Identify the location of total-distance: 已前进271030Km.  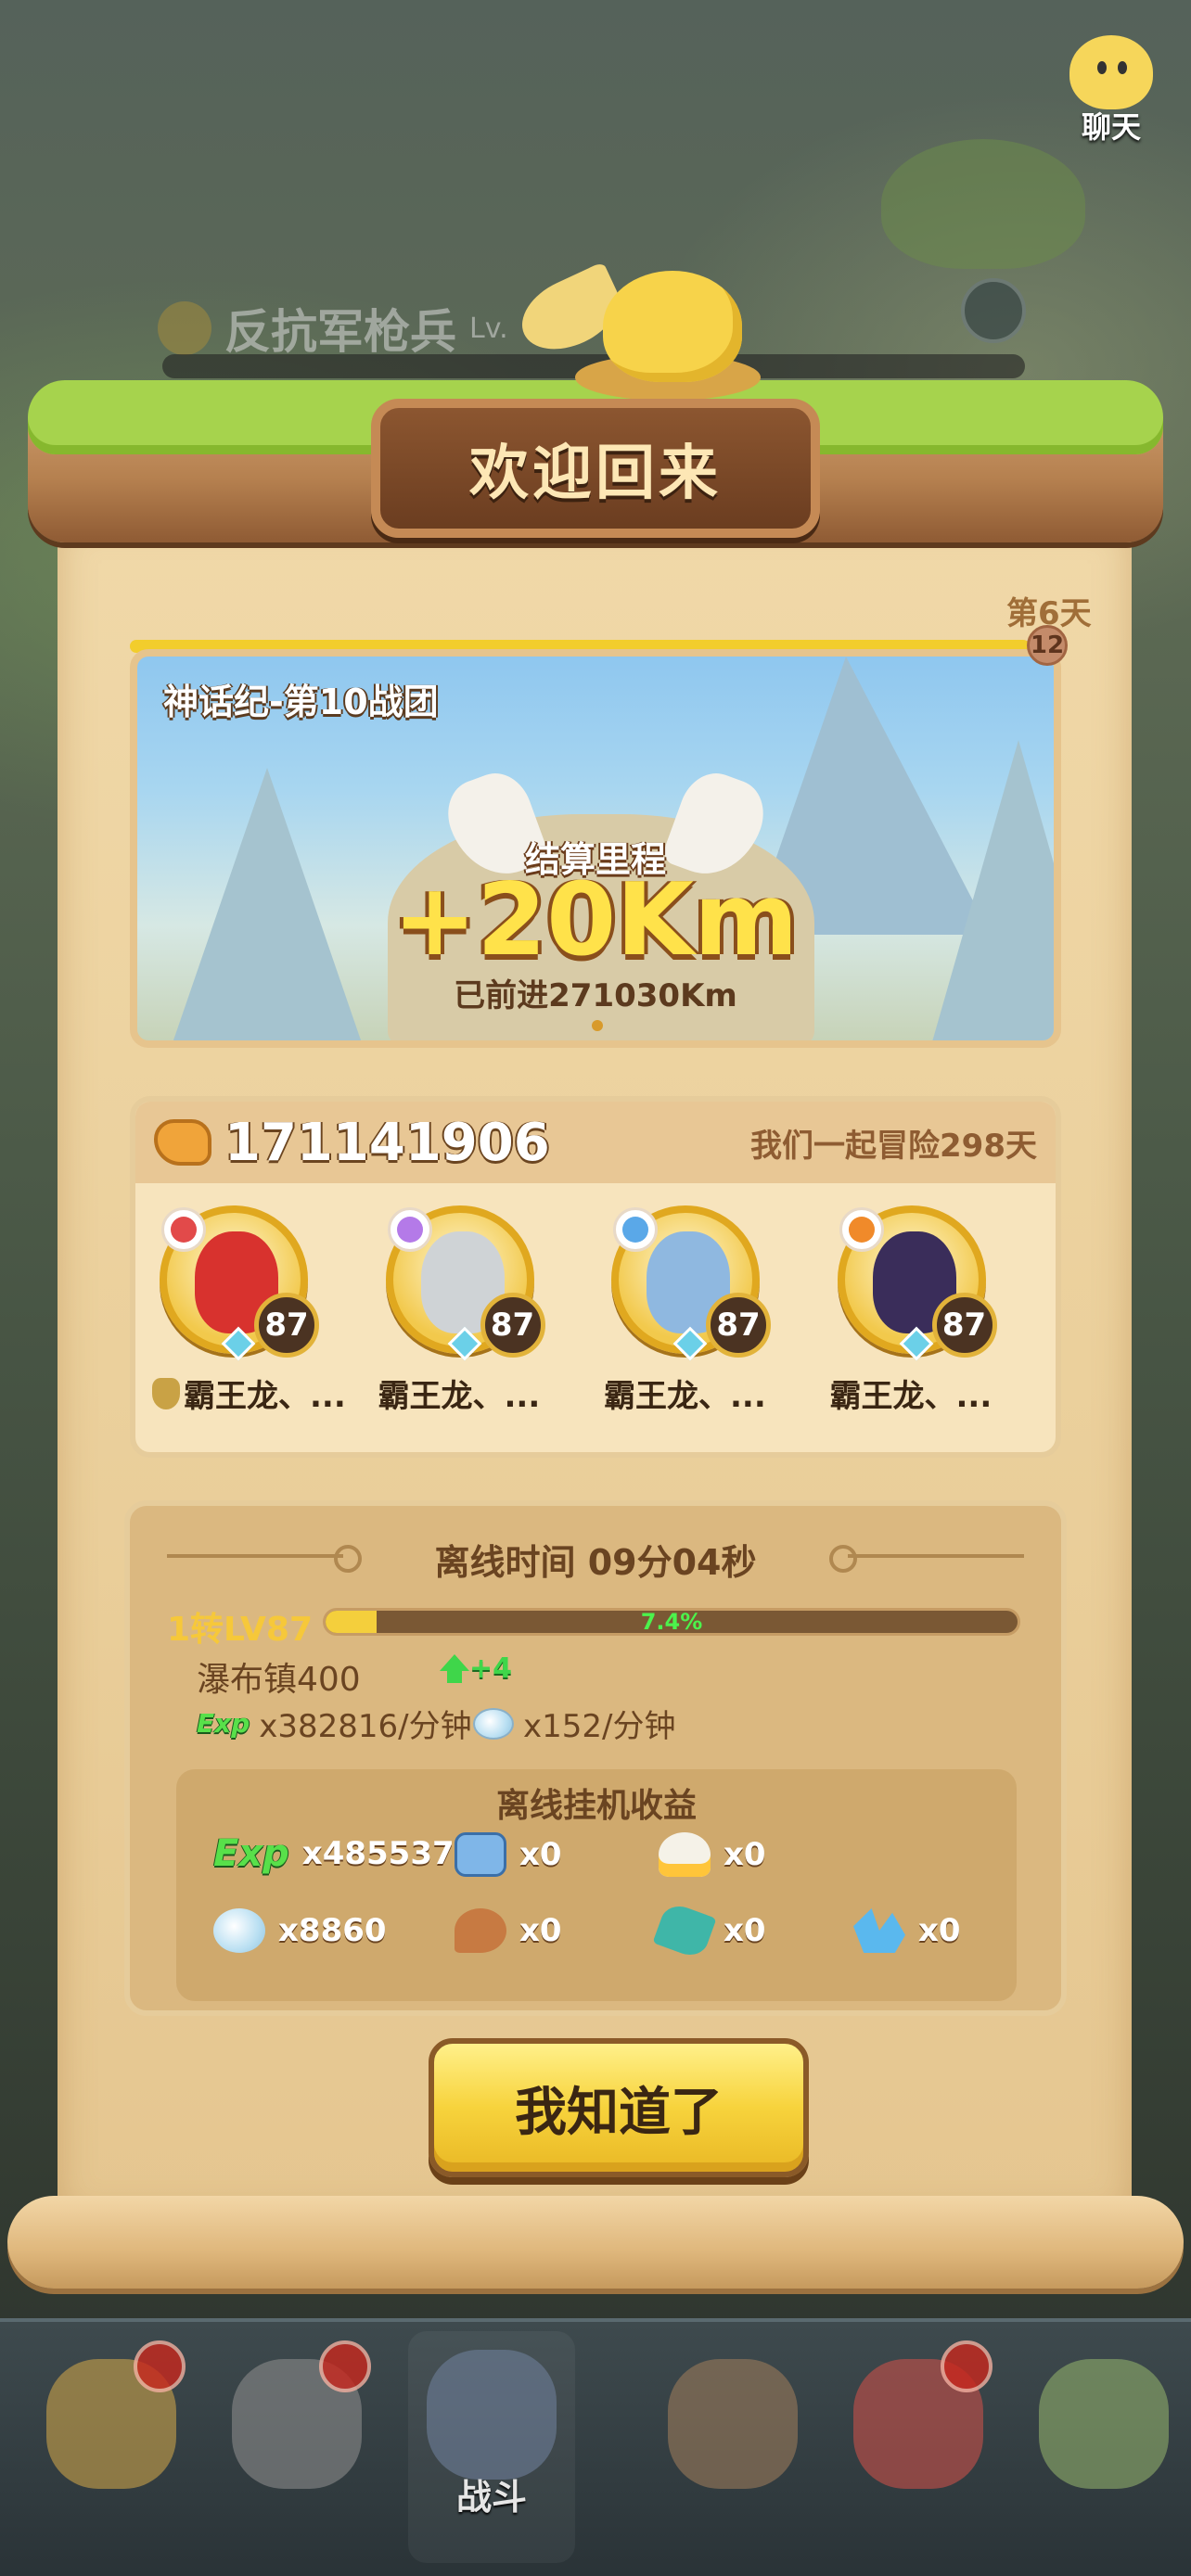
(595, 996).